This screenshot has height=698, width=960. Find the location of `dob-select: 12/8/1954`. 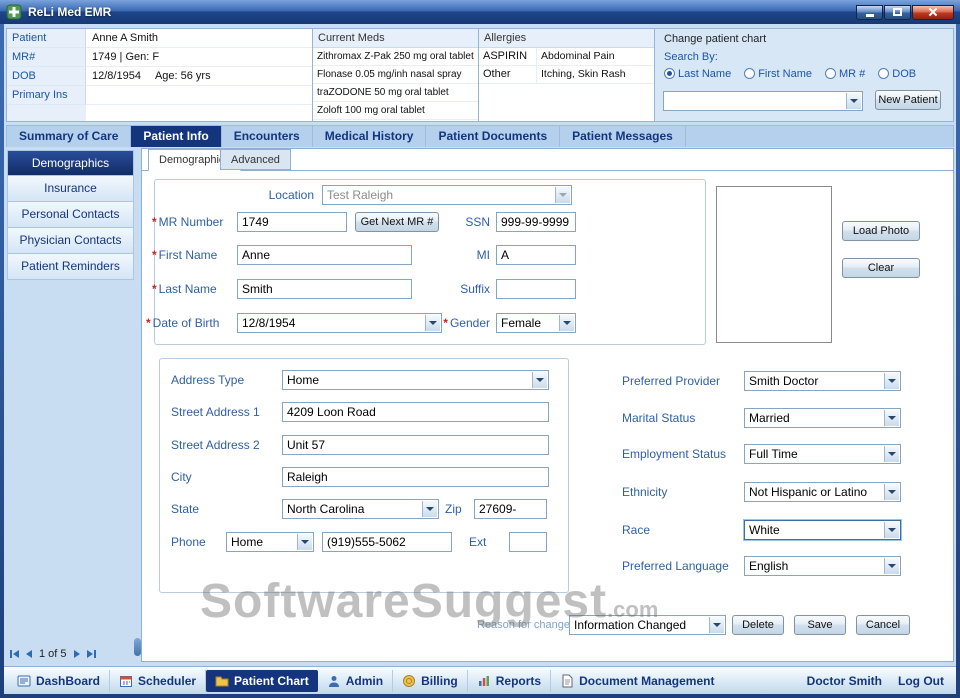

dob-select: 12/8/1954 is located at coordinates (339, 323).